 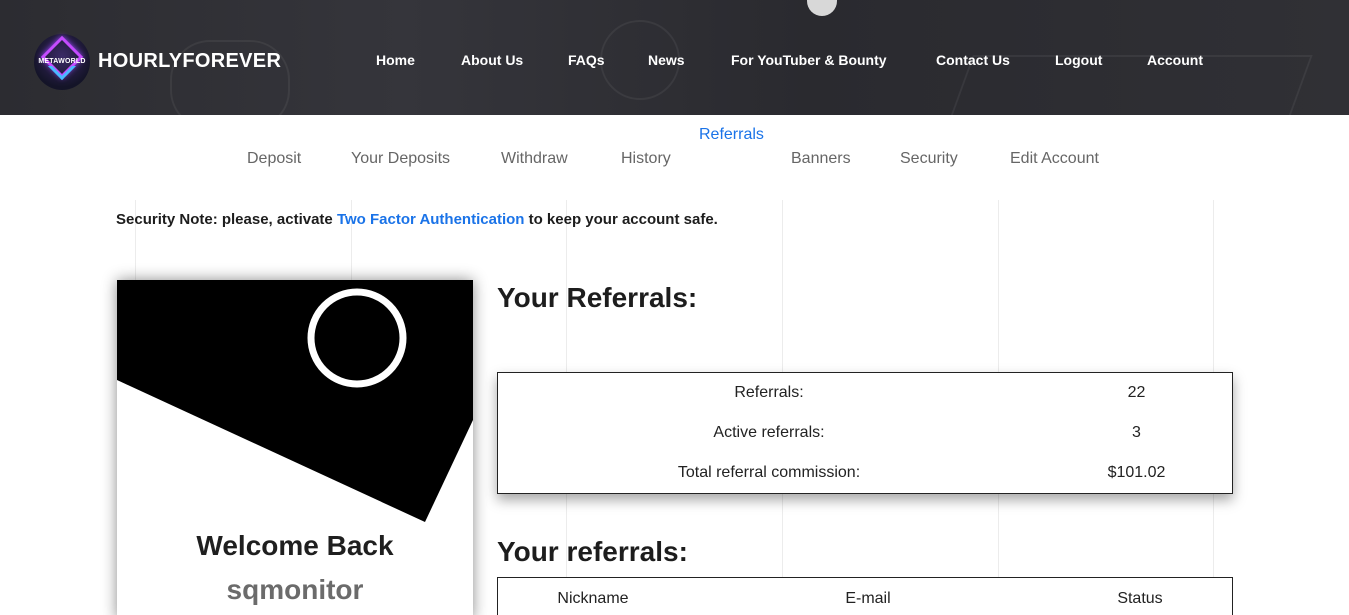 What do you see at coordinates (866, 474) in the screenshot?
I see `stats-row: Total referral commission: $101.02` at bounding box center [866, 474].